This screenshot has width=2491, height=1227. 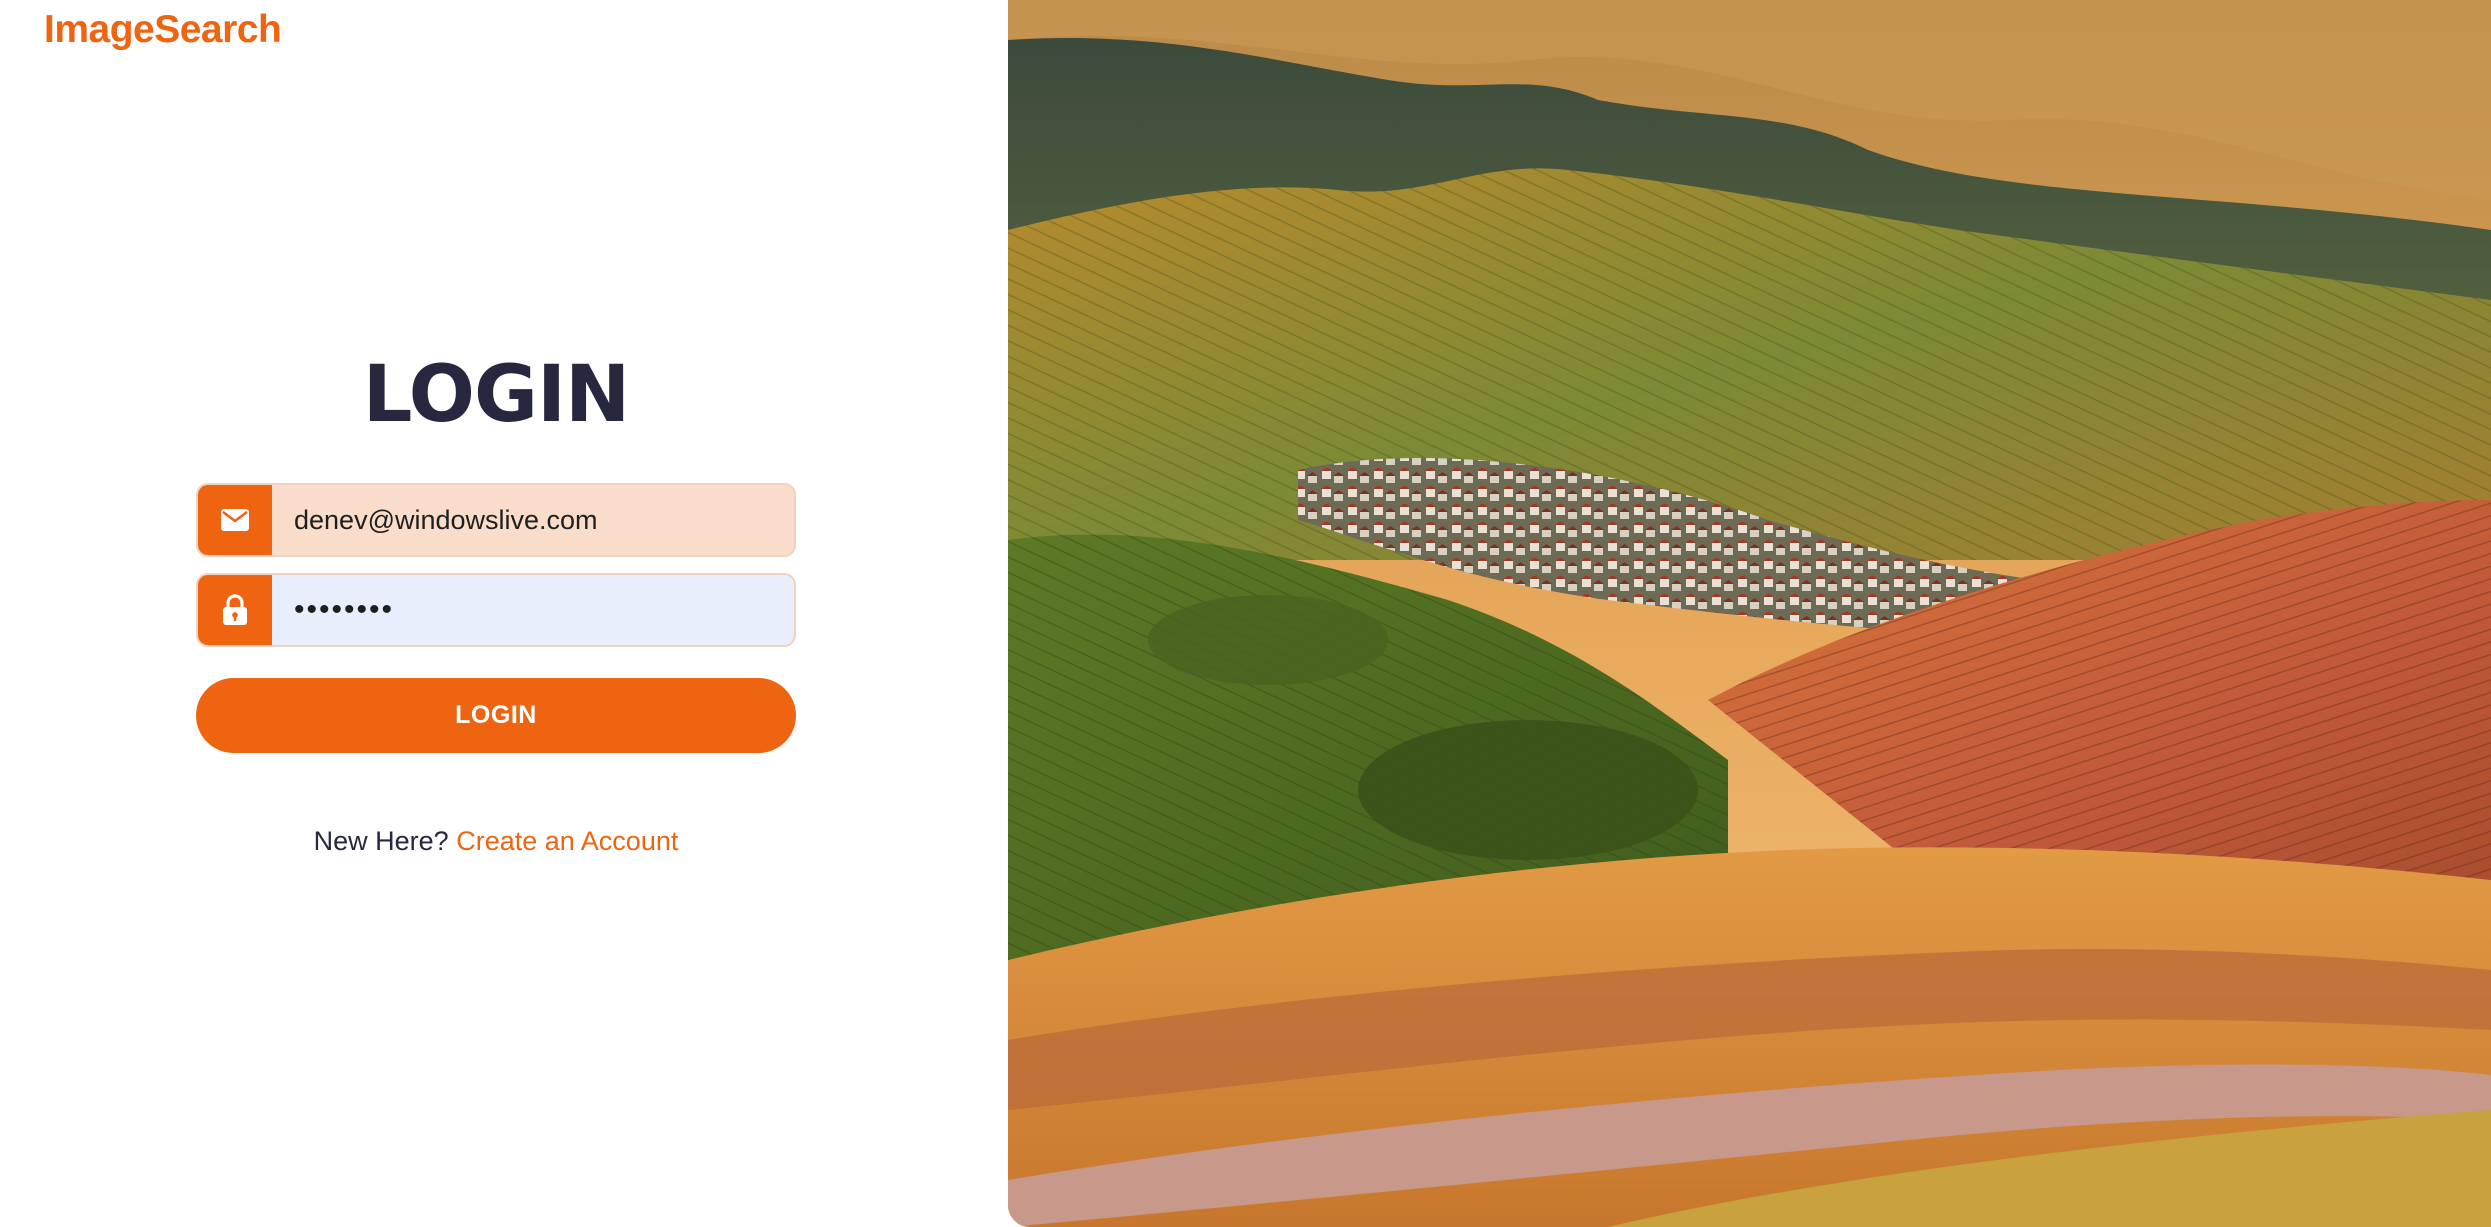 I want to click on signup-prompt: New Here? Create an Account, so click(x=496, y=841).